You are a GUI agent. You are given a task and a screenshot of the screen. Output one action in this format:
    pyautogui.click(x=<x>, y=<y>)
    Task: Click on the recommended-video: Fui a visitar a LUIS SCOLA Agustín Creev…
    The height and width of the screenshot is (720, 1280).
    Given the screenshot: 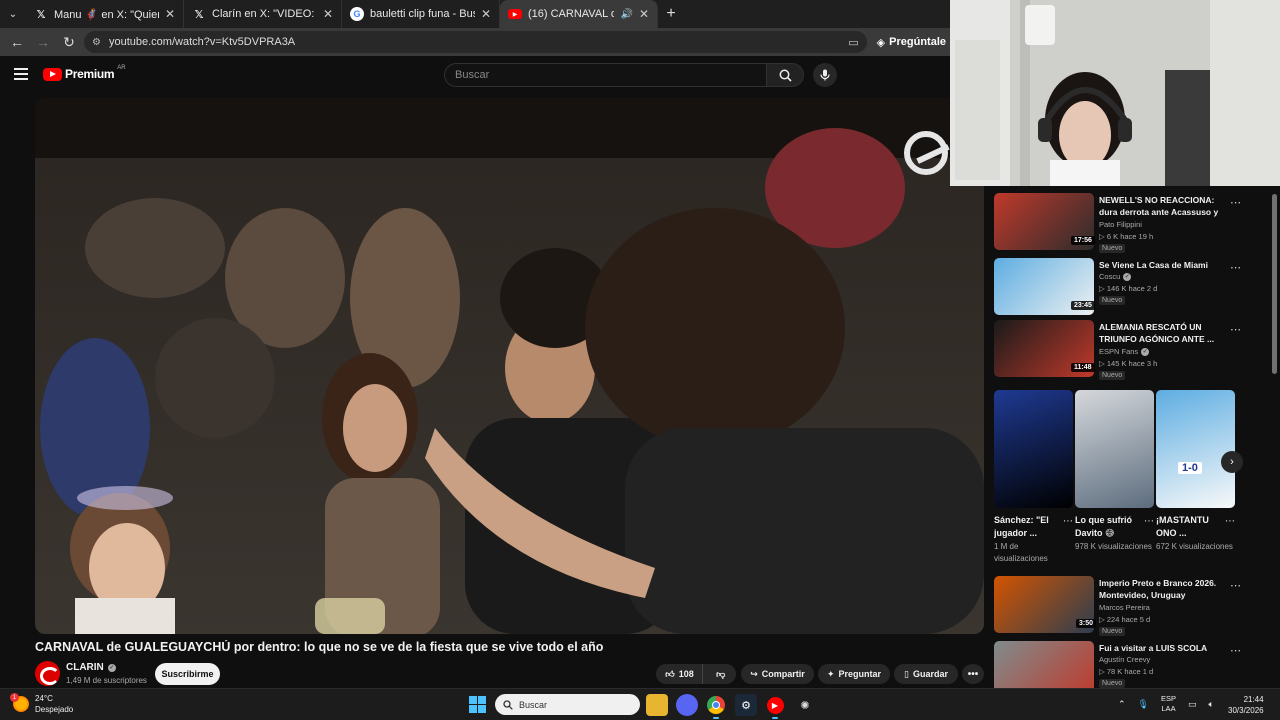 What is the action you would take?
    pyautogui.click(x=1119, y=664)
    